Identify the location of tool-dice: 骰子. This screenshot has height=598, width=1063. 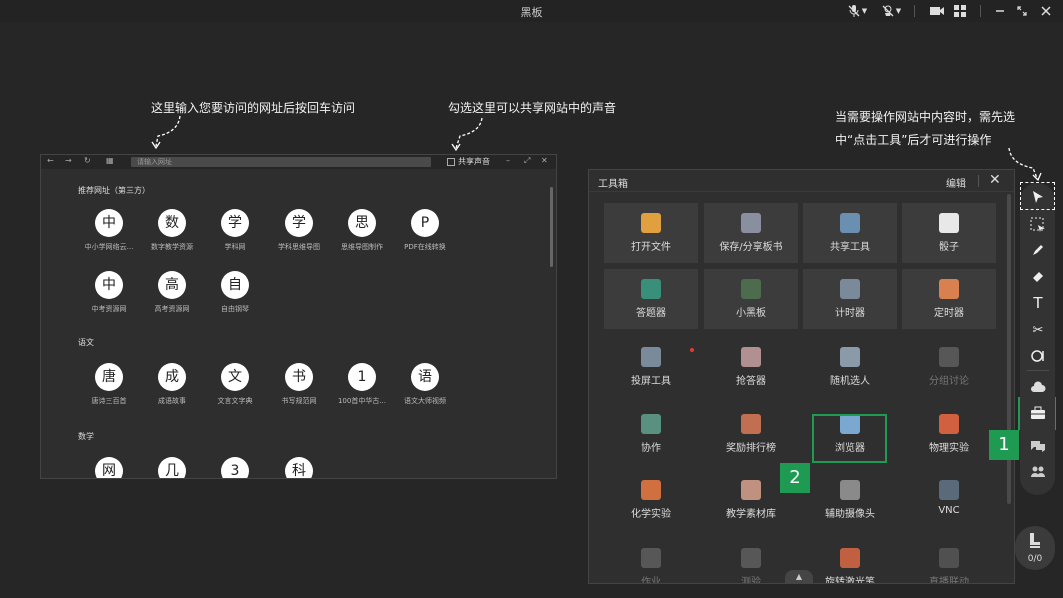
(949, 233).